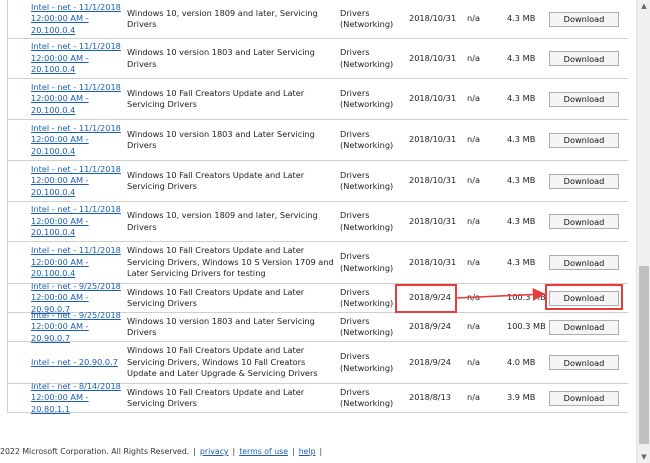 This screenshot has height=463, width=650. I want to click on scroll-up-icon: ▲, so click(643, 6).